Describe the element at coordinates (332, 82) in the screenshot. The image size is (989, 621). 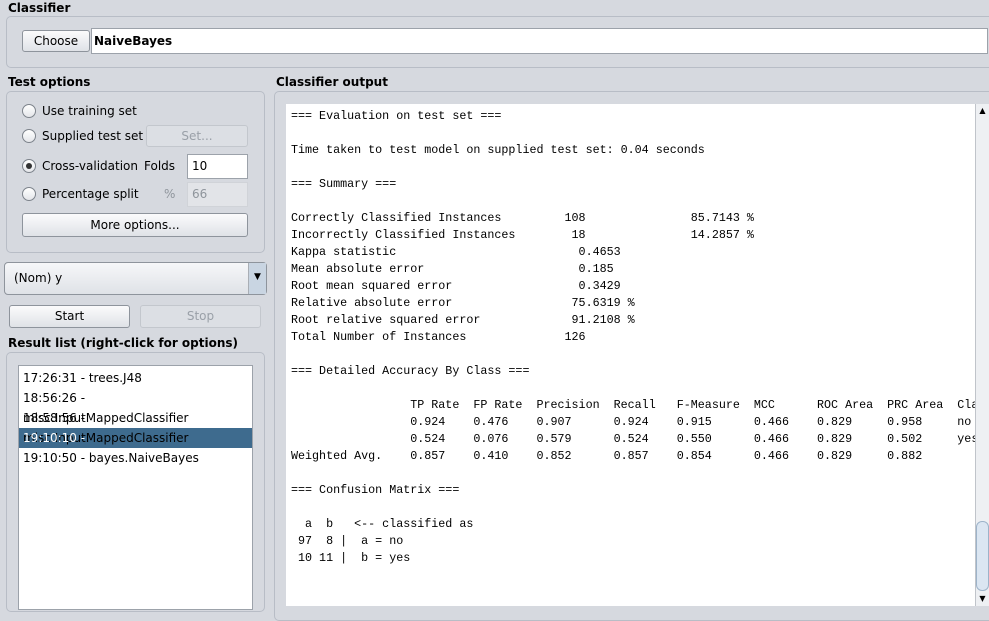
I see `classifier-output-label: Classifier output` at that location.